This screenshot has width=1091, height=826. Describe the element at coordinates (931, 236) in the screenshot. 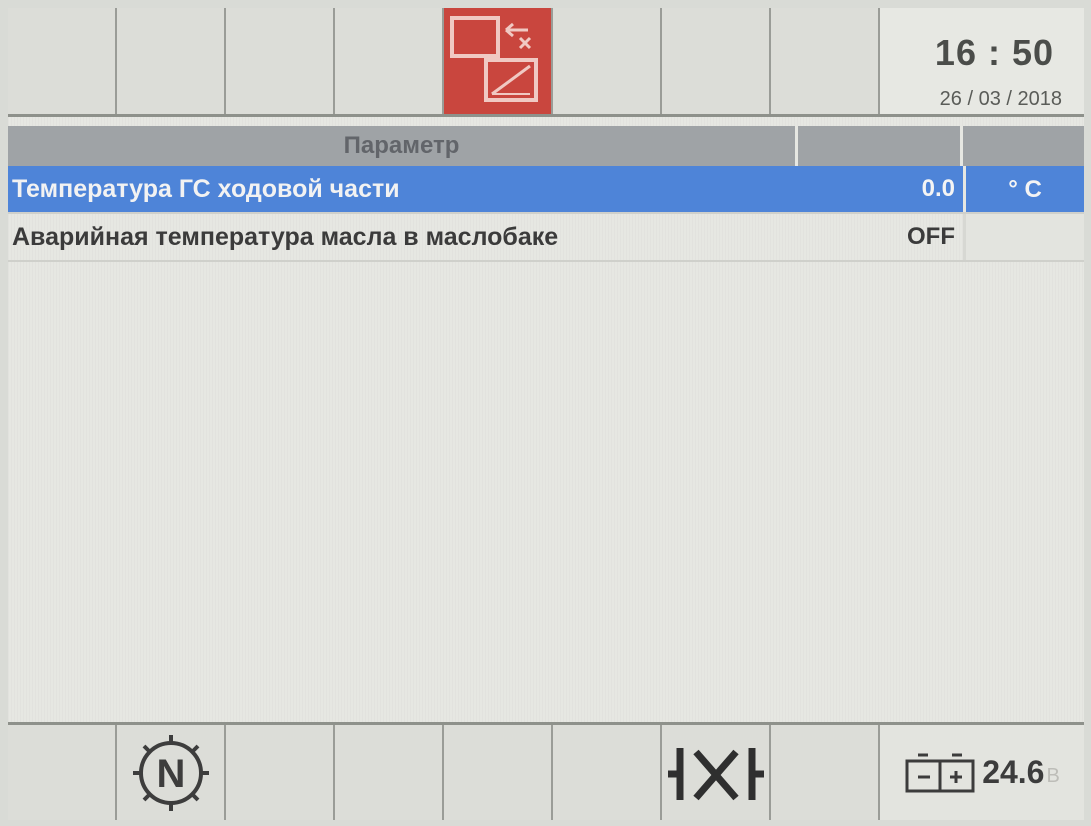

I see `row-value: OFF` at that location.